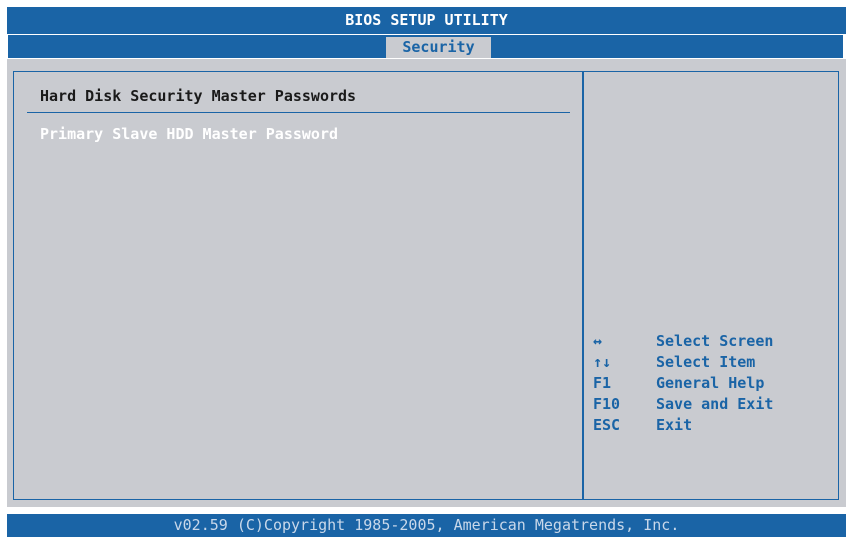  Describe the element at coordinates (438, 47) in the screenshot. I see `tab-security: Security` at that location.